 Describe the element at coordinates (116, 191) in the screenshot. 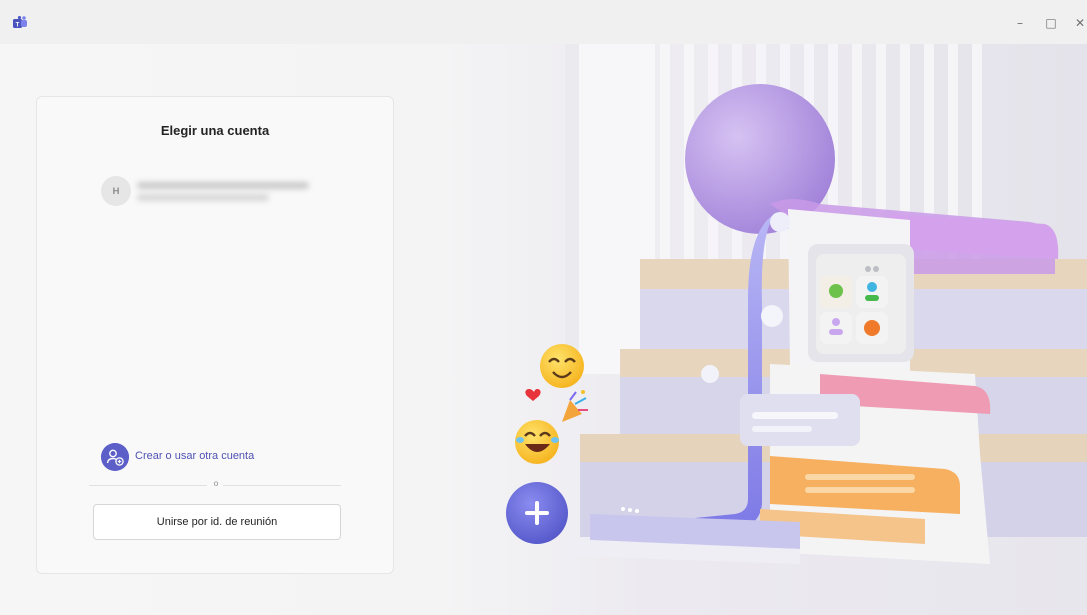

I see `avatar: H` at that location.